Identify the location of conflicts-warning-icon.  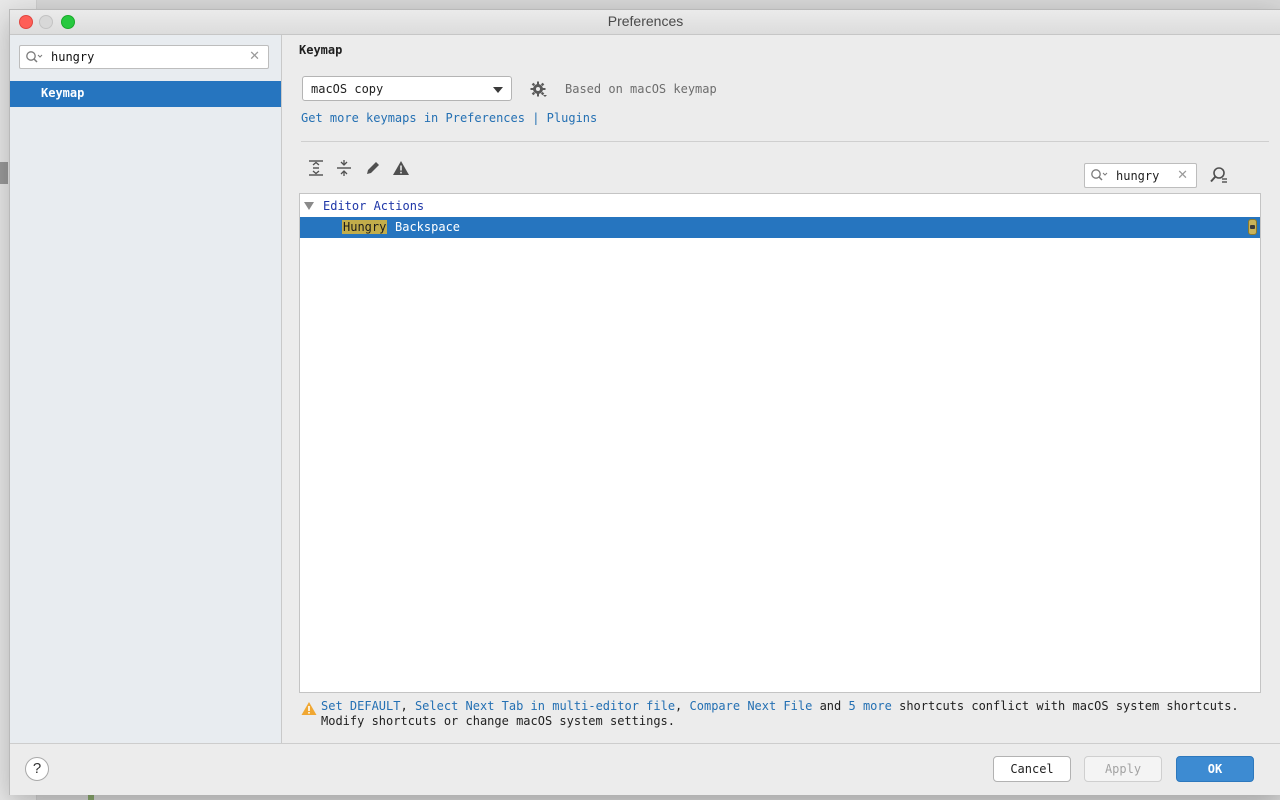
(401, 169).